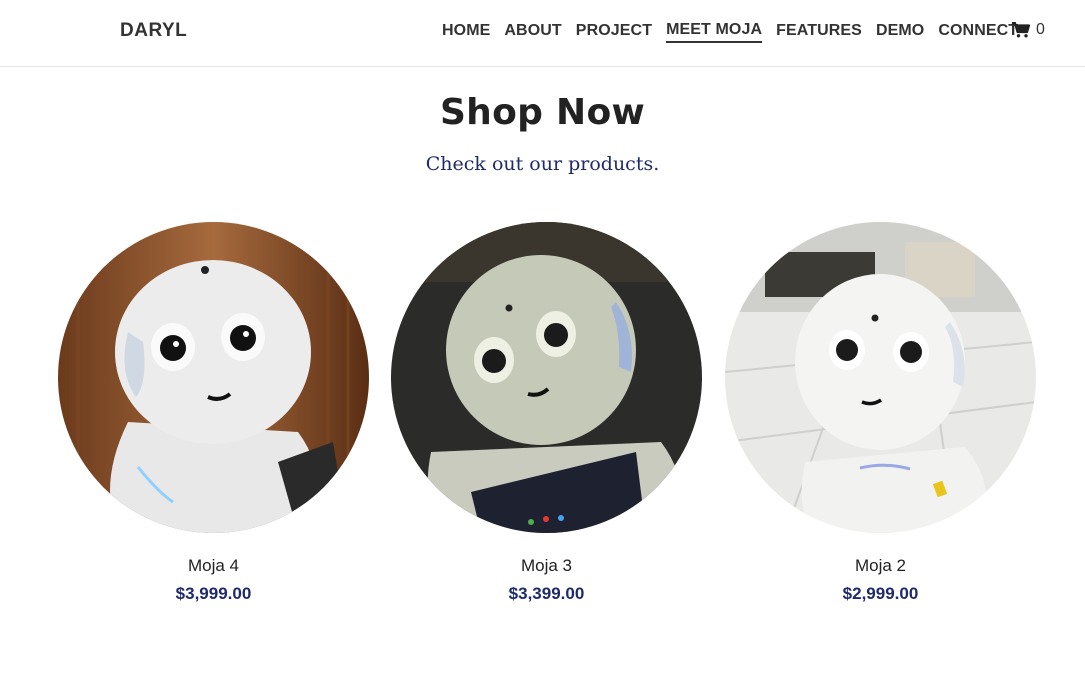 The image size is (1085, 682). Describe the element at coordinates (153, 31) in the screenshot. I see `brand-logo: DARYL` at that location.